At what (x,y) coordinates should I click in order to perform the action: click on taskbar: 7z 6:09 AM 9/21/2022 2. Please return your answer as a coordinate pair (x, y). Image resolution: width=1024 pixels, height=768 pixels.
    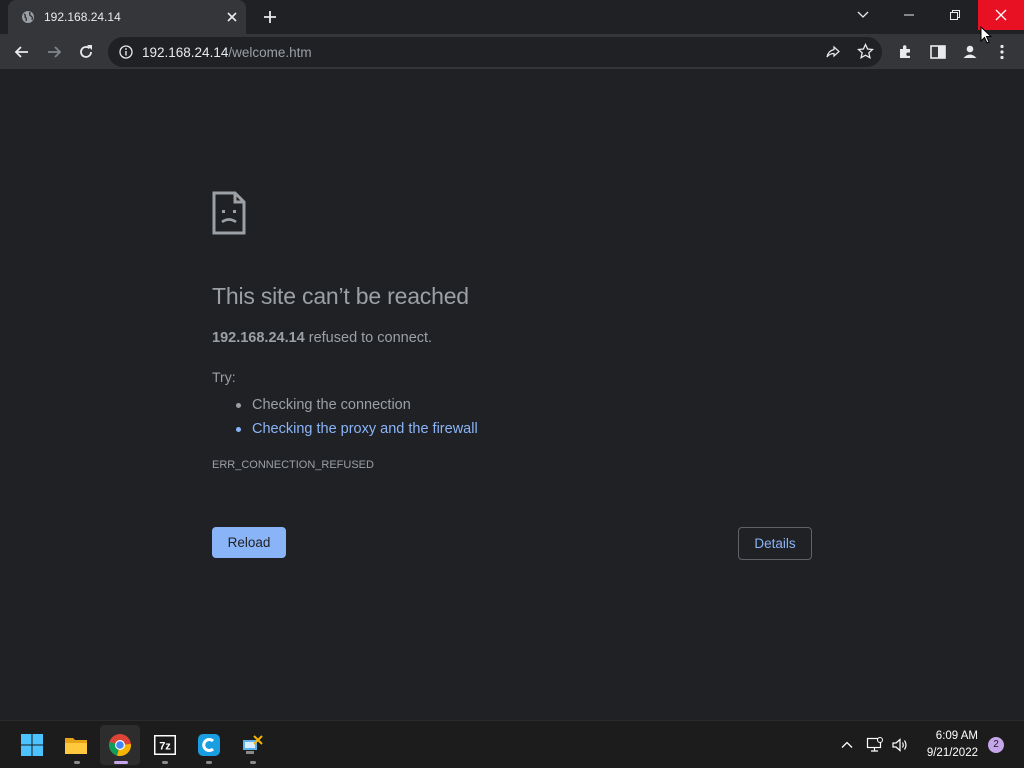
    Looking at the image, I should click on (512, 744).